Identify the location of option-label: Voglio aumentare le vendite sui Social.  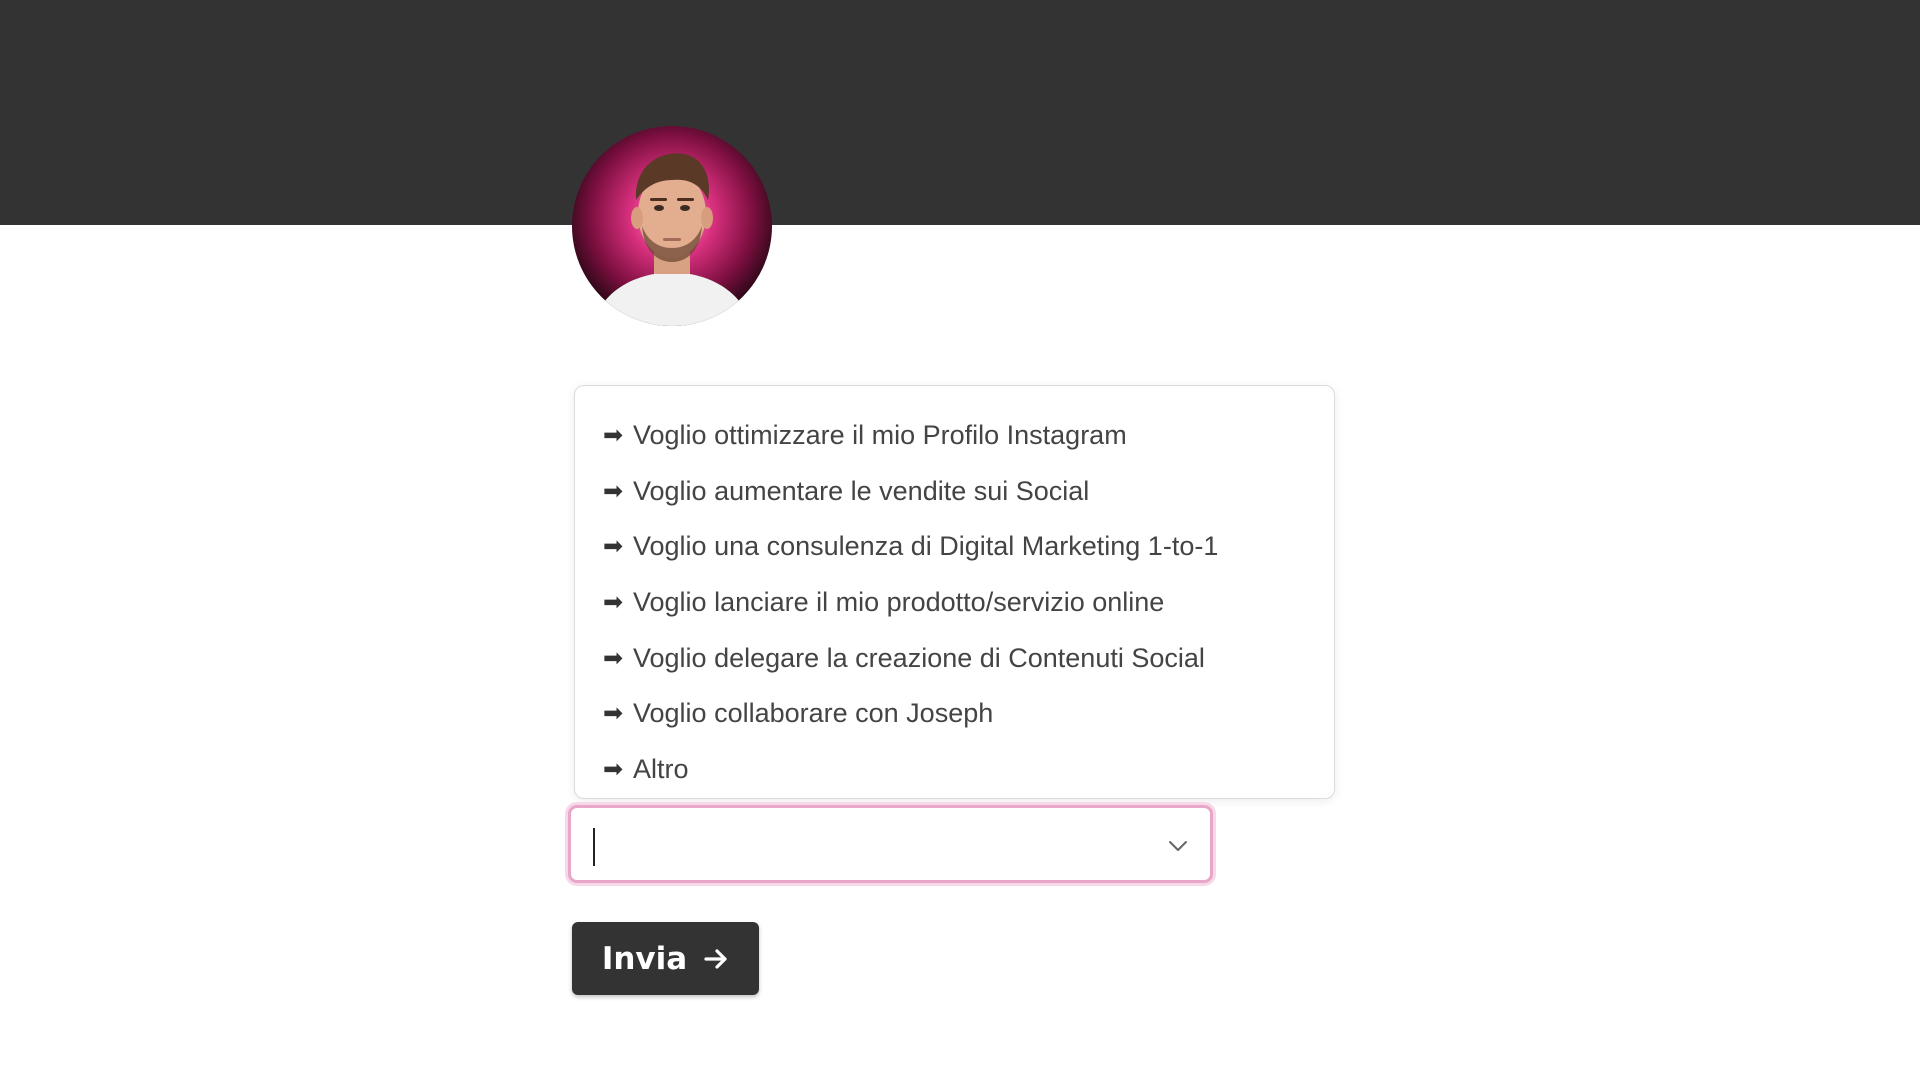
(861, 490).